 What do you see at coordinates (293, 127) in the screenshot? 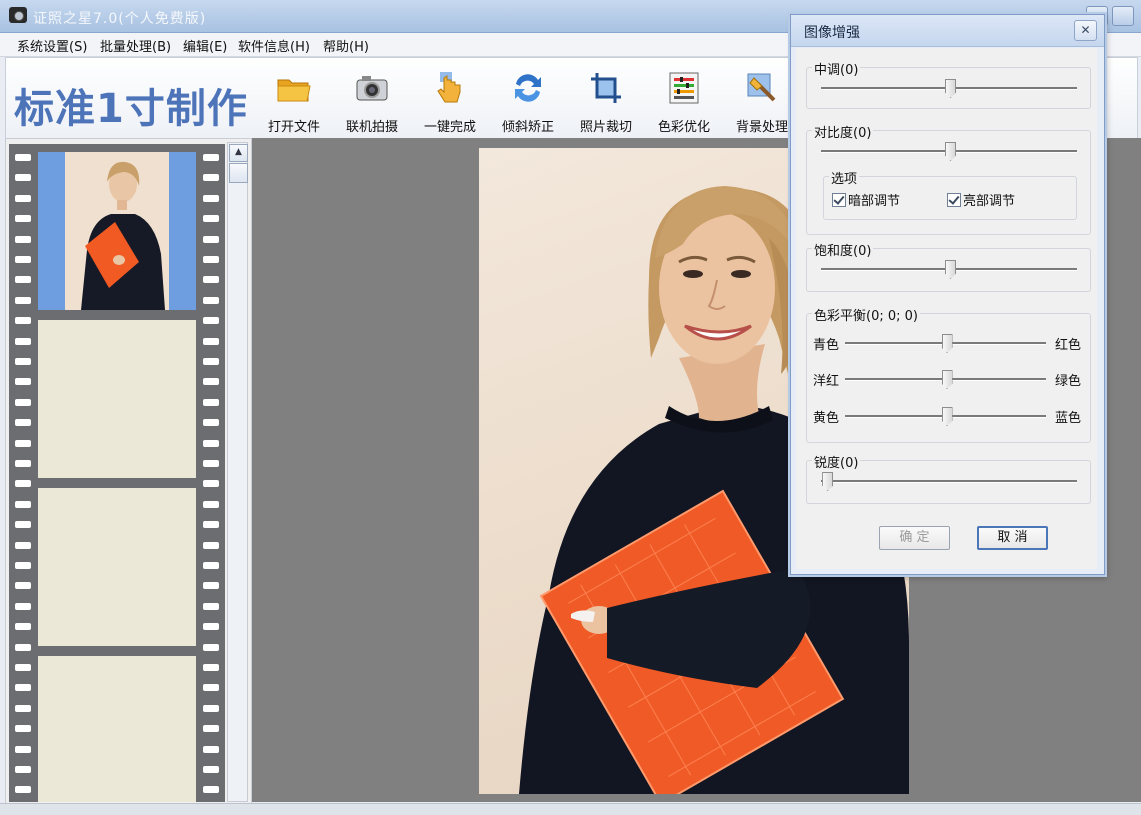
I see `open-file-label: 打开文件` at bounding box center [293, 127].